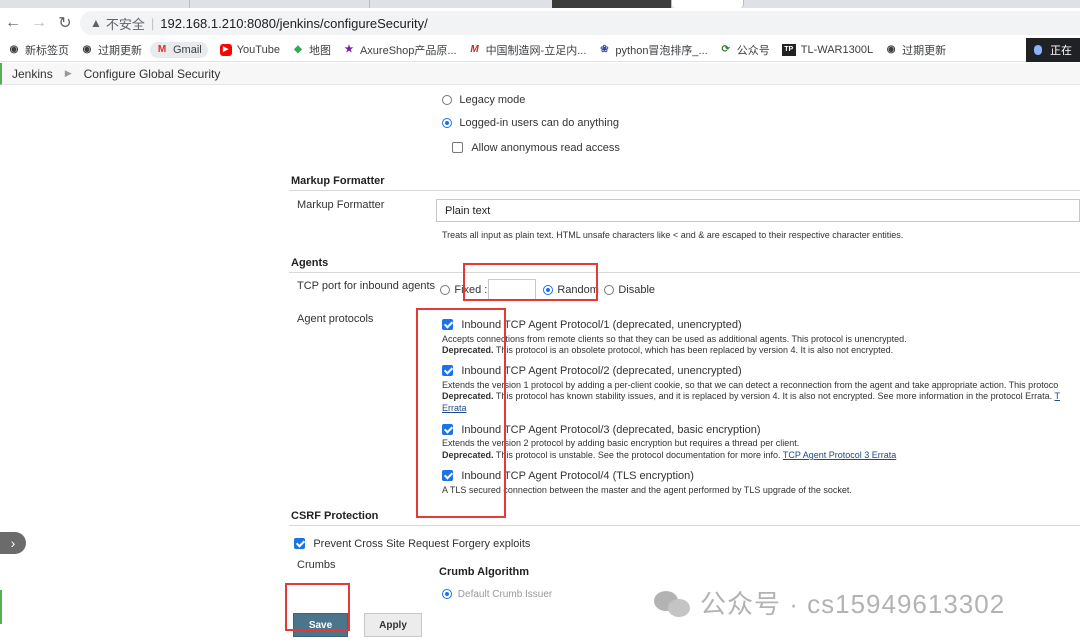 This screenshot has width=1080, height=644. Describe the element at coordinates (298, 49) in the screenshot. I see `maps-icon: ◆` at that location.